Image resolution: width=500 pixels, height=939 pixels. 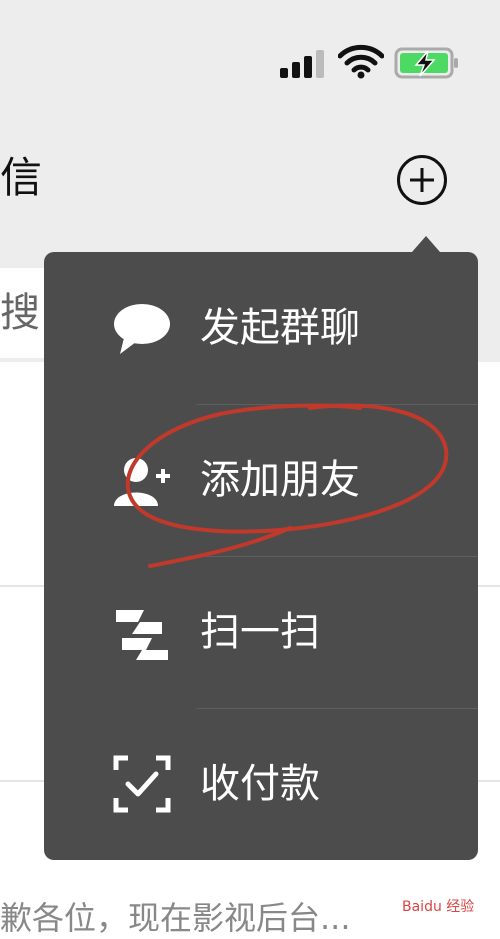 I want to click on menu-item-add-friend: 添加朋友, so click(x=261, y=480).